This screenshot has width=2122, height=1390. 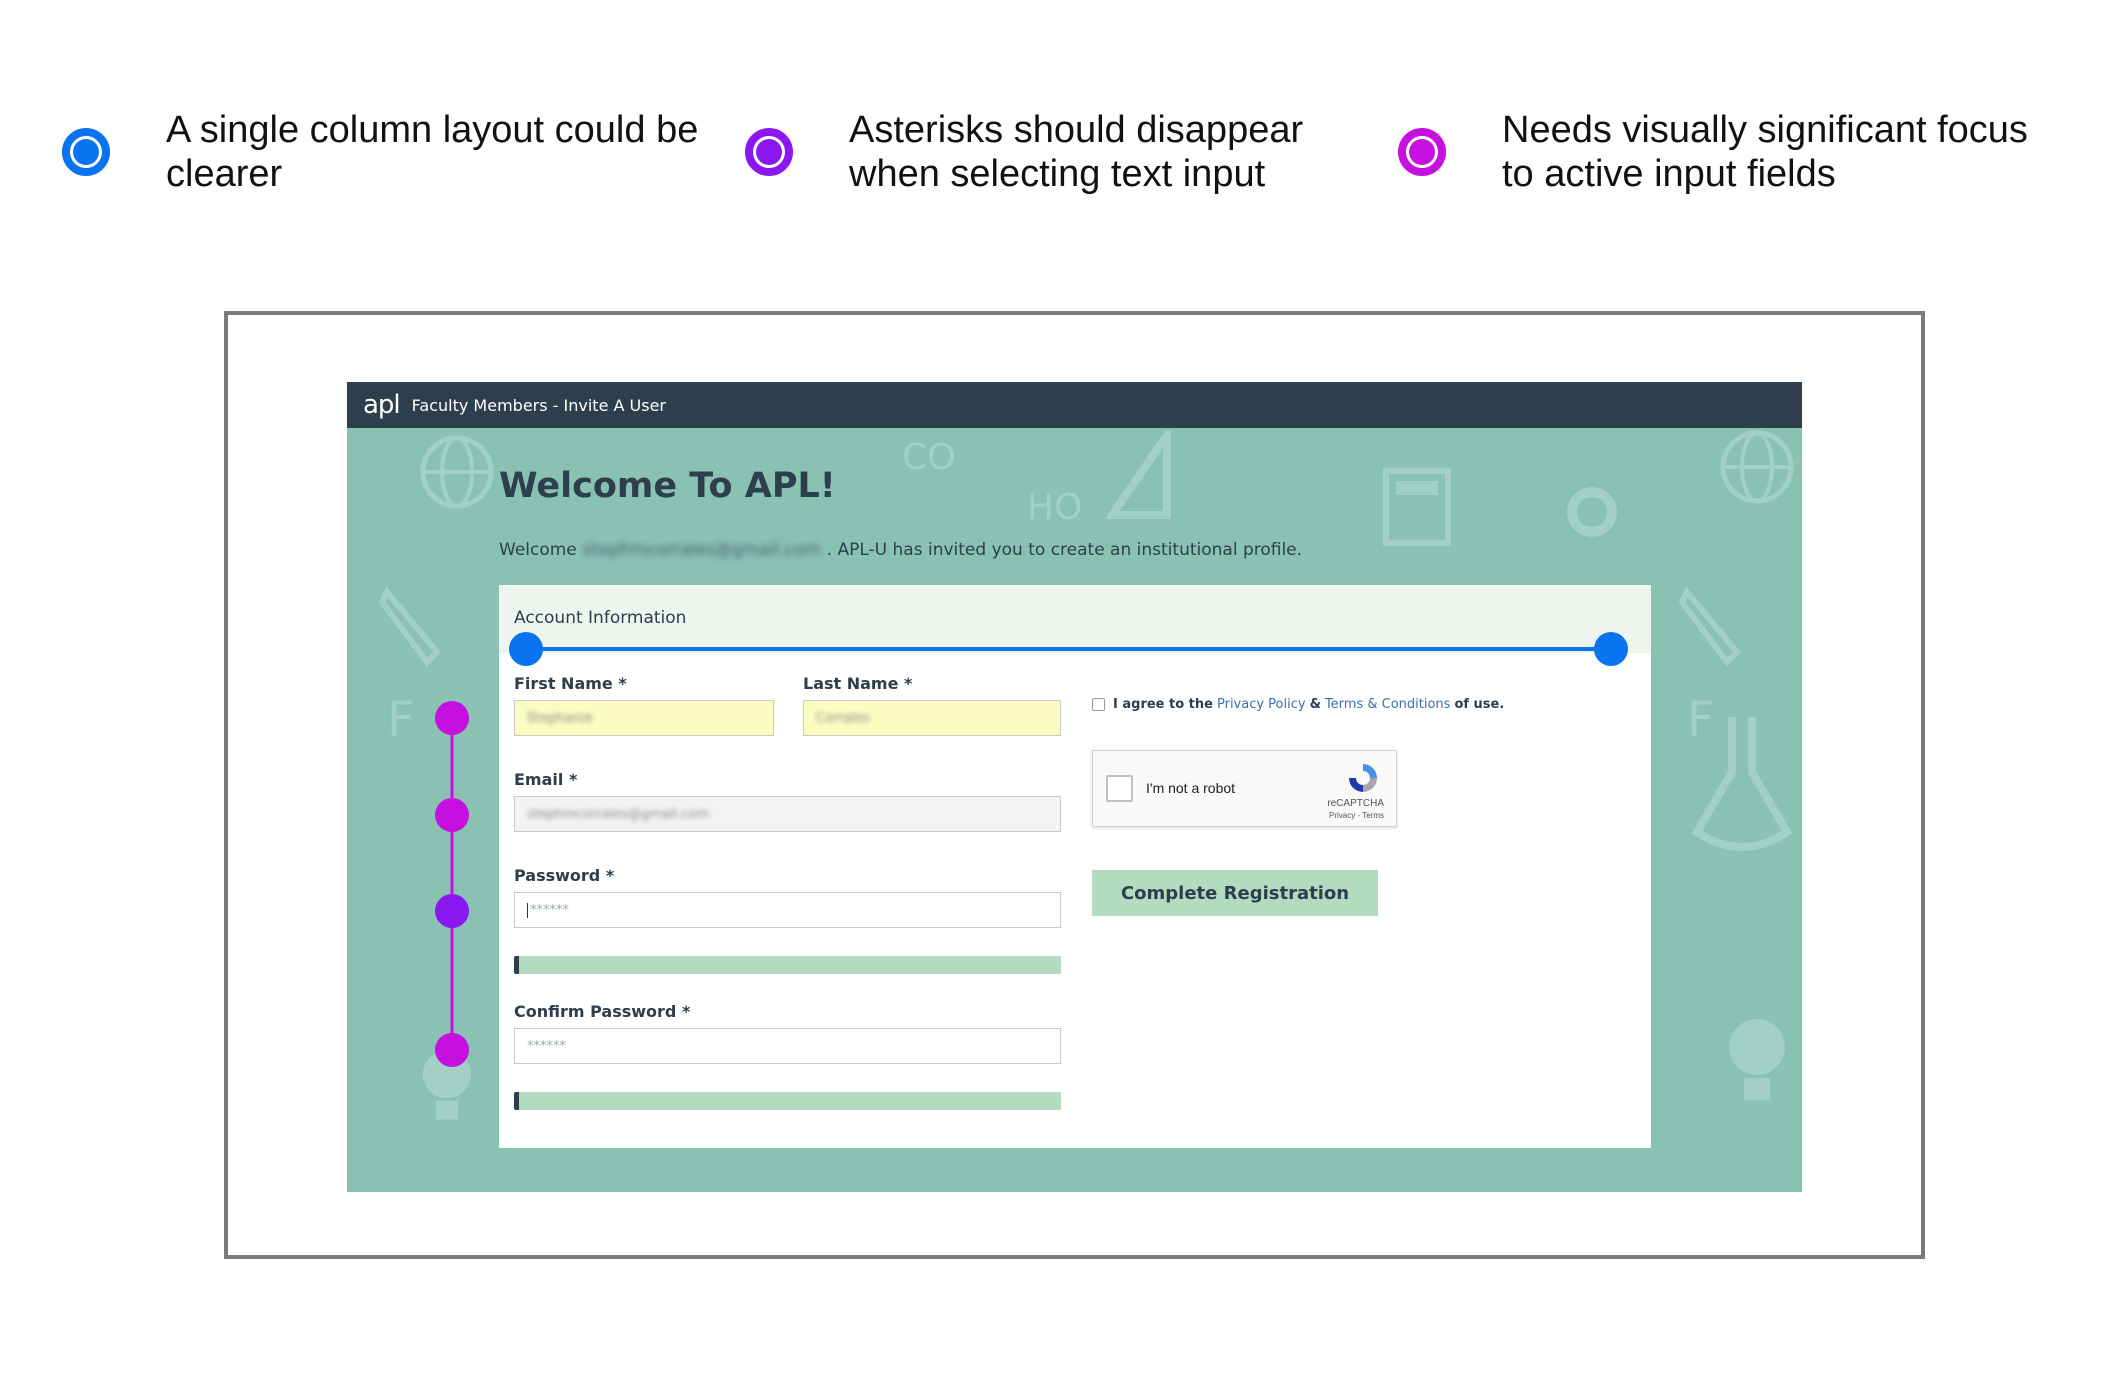 I want to click on blue-marker-end, so click(x=1611, y=649).